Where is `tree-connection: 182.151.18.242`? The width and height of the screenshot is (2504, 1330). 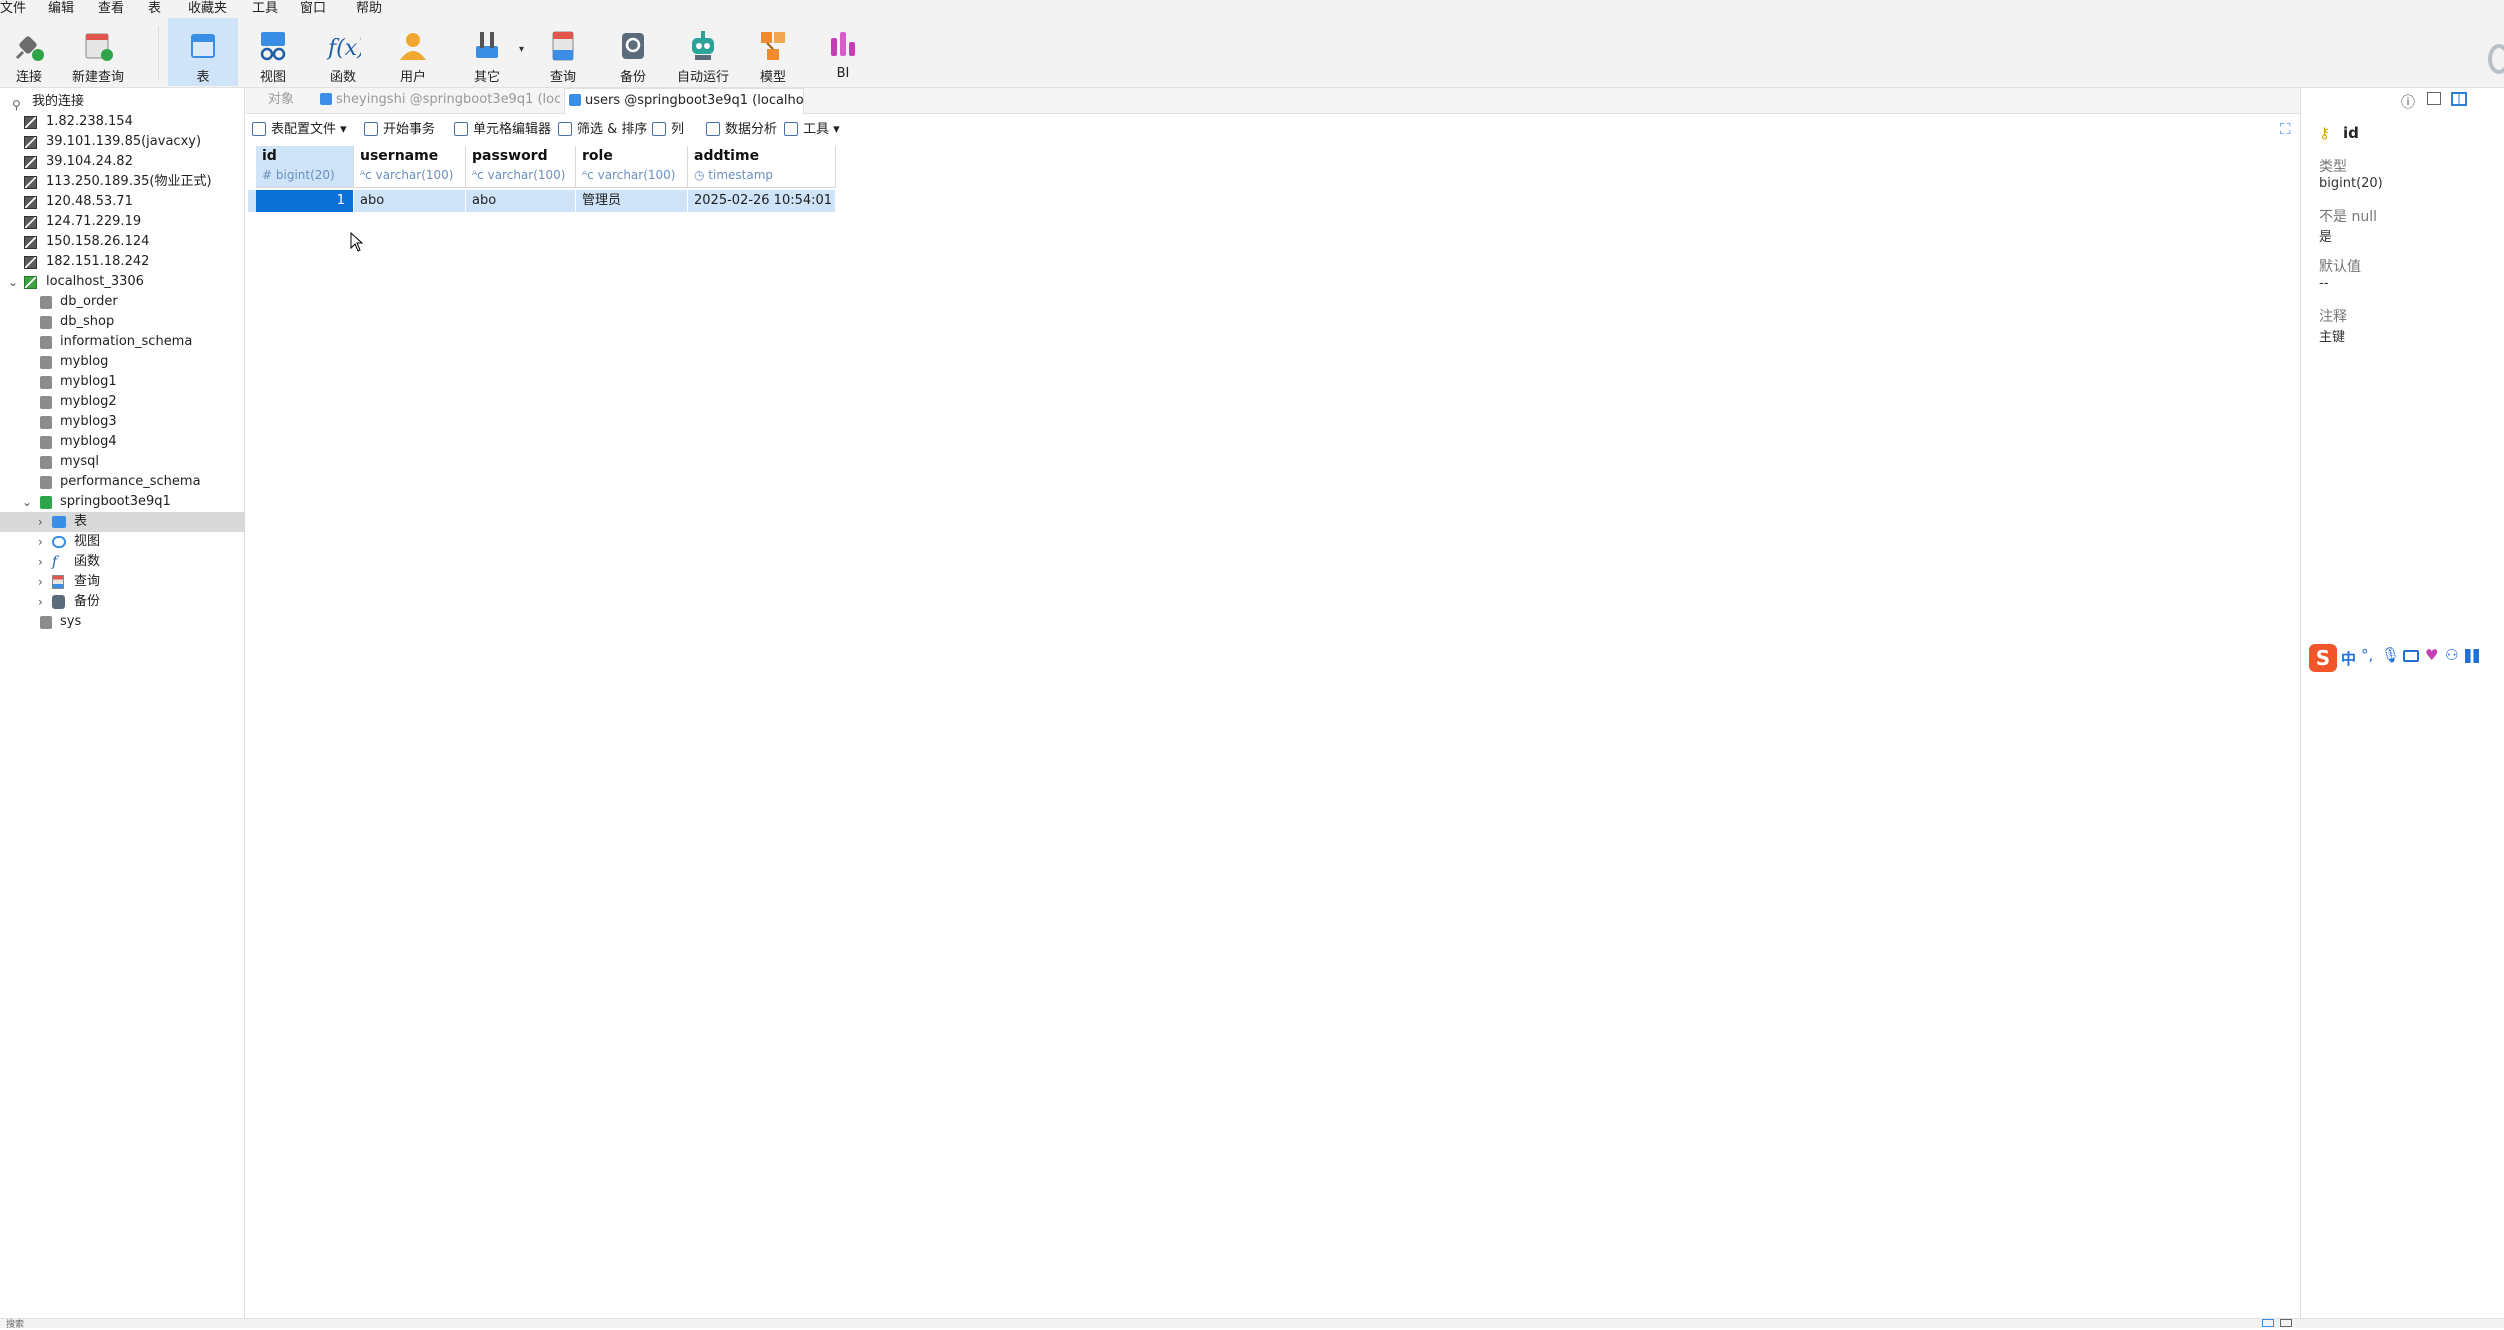 tree-connection: 182.151.18.242 is located at coordinates (122, 262).